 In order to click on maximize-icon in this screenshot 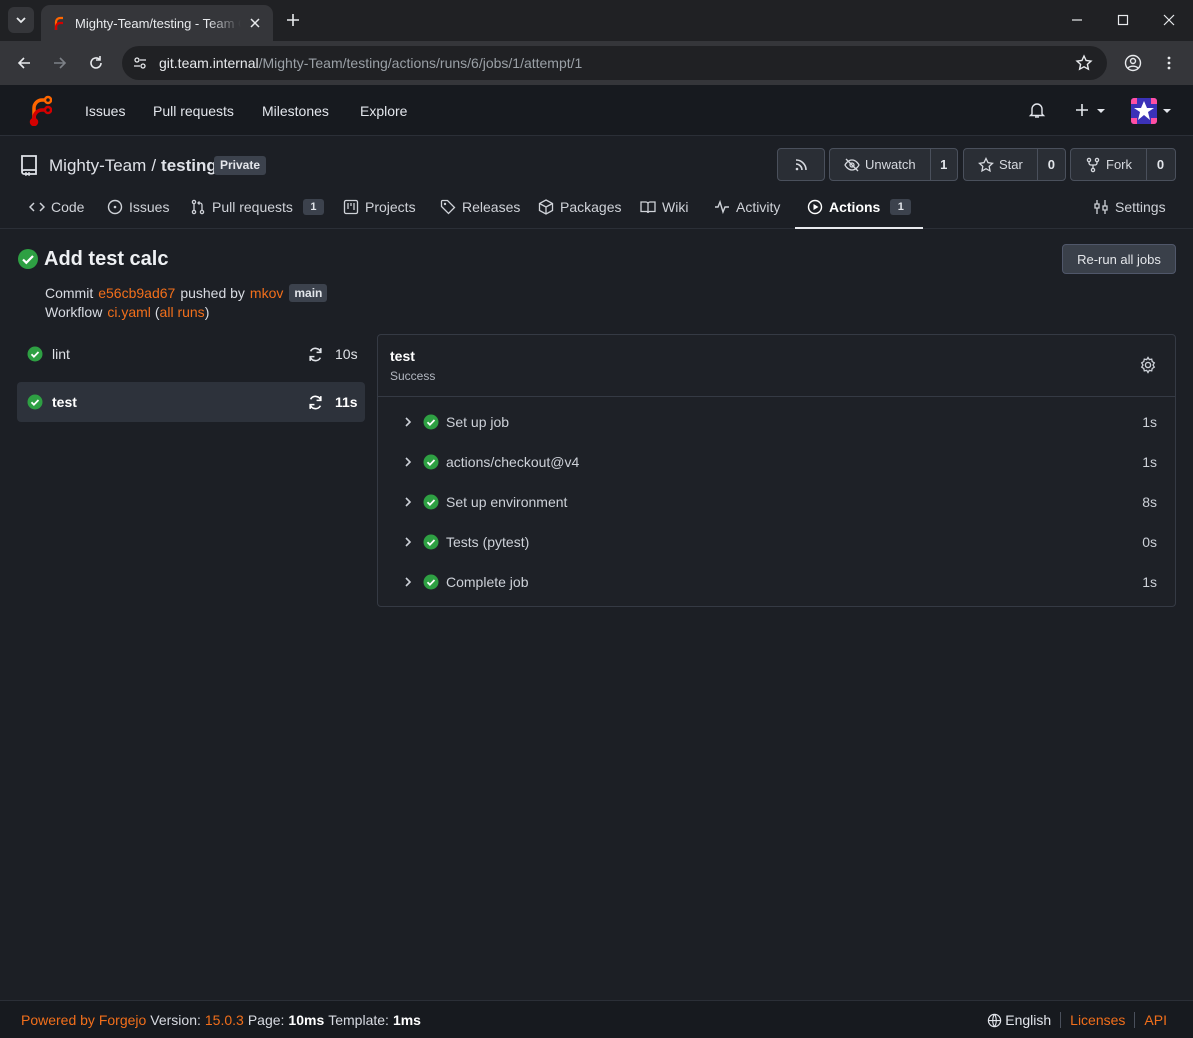, I will do `click(1123, 20)`.